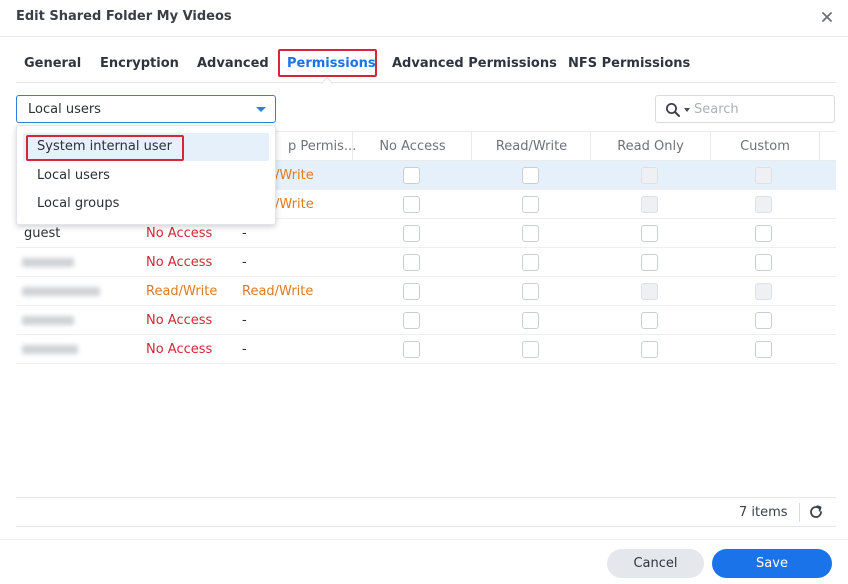 The width and height of the screenshot is (848, 584). I want to click on option-local-users: Local users, so click(146, 176).